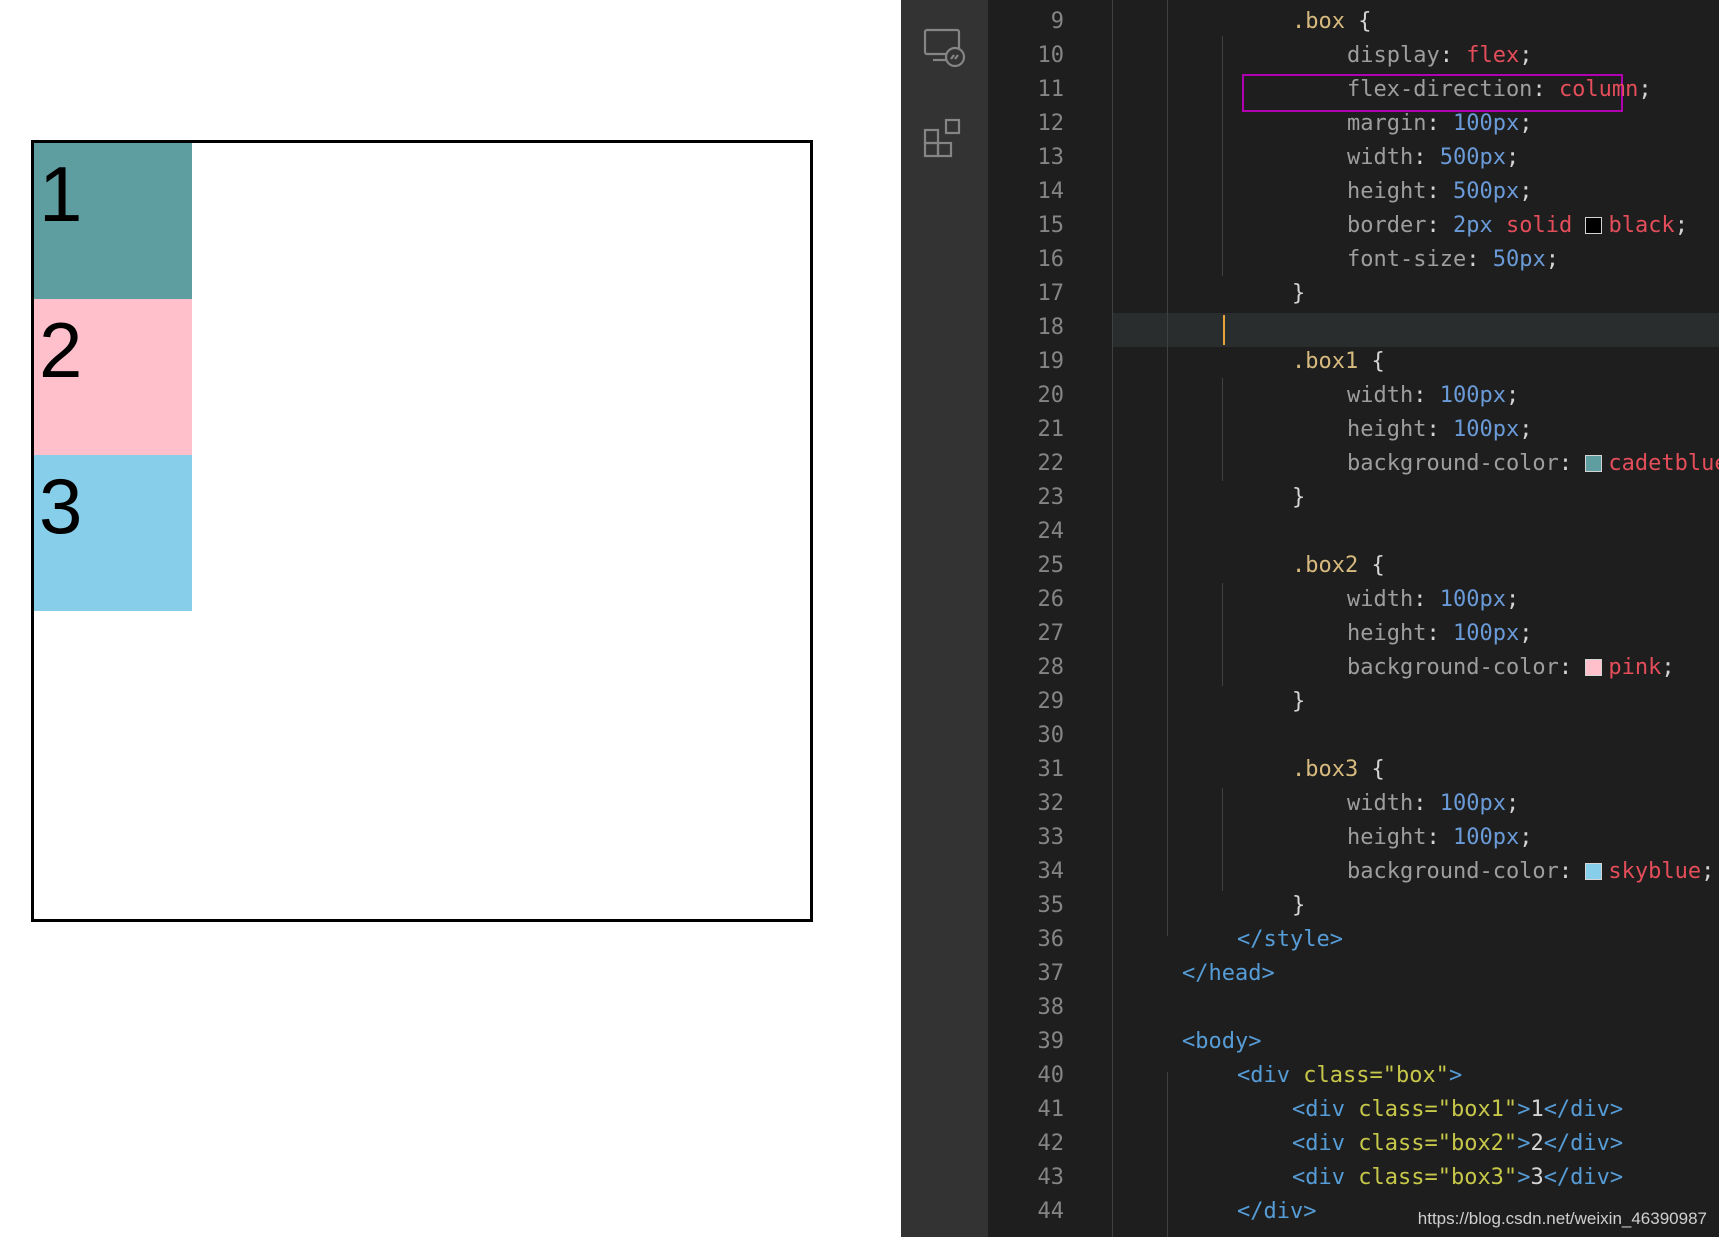 Image resolution: width=1719 pixels, height=1237 pixels. What do you see at coordinates (1338, 362) in the screenshot?
I see `code-line-19: .box1 {` at bounding box center [1338, 362].